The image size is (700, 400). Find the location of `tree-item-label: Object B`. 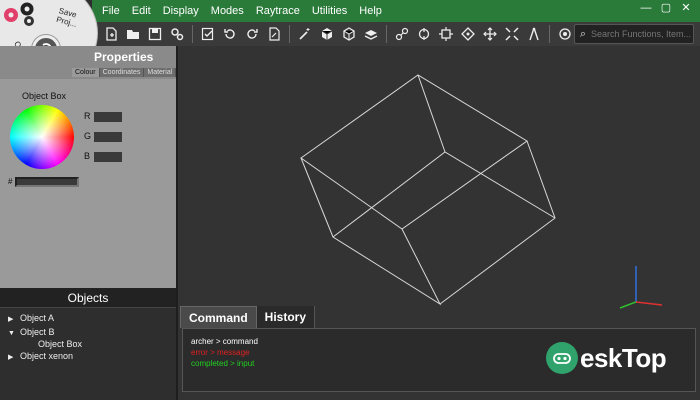

tree-item-label: Object B is located at coordinates (37, 332).